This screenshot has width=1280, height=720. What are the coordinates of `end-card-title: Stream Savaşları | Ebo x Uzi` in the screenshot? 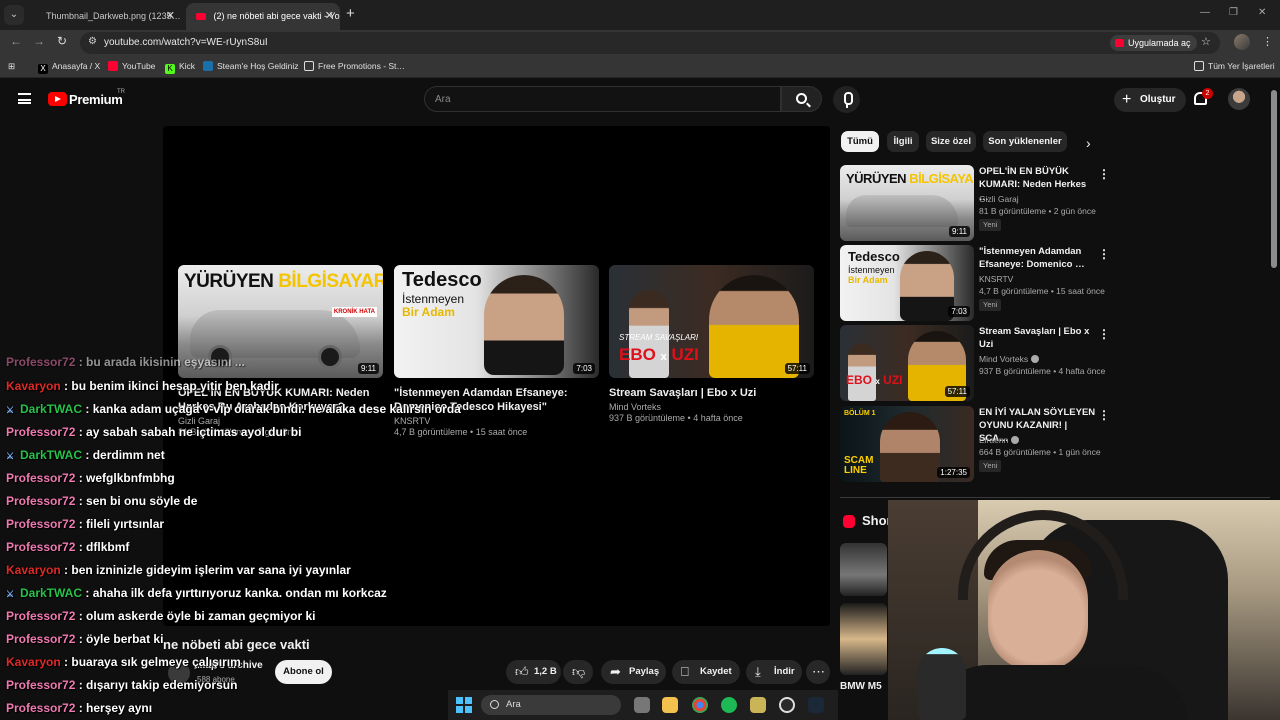 It's located at (711, 393).